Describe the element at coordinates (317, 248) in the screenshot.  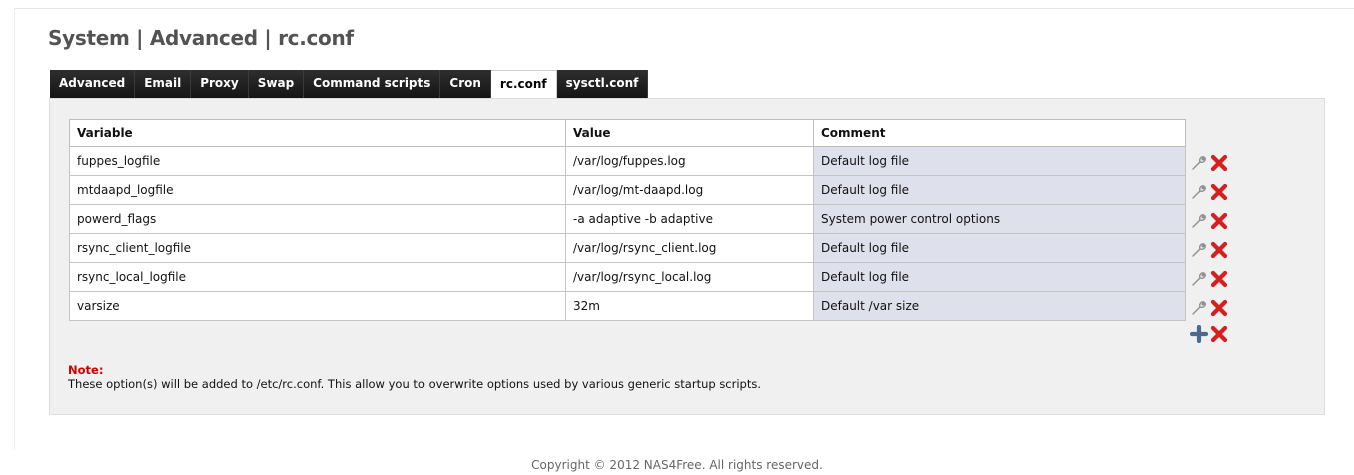
I see `cell-variable: rsync_client_logfile` at that location.